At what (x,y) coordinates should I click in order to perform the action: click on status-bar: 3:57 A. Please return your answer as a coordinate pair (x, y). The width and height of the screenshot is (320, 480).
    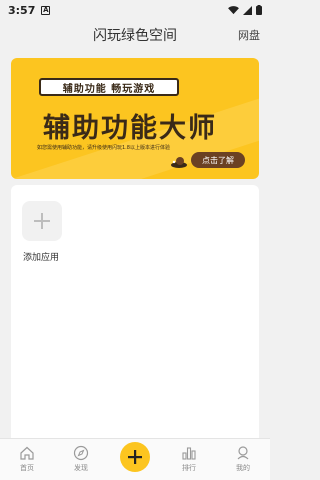
    Looking at the image, I should click on (135, 10).